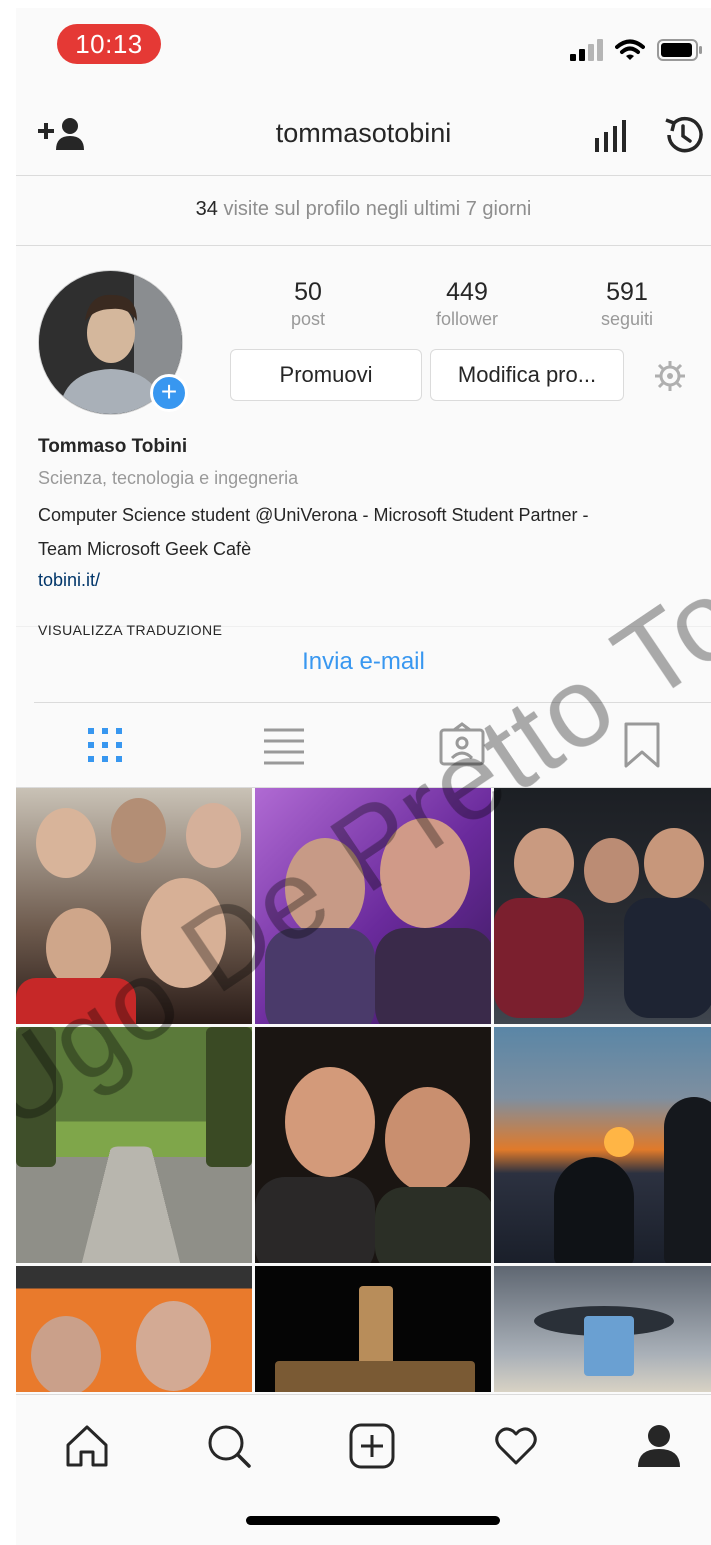  I want to click on bottom-navigation, so click(363, 1469).